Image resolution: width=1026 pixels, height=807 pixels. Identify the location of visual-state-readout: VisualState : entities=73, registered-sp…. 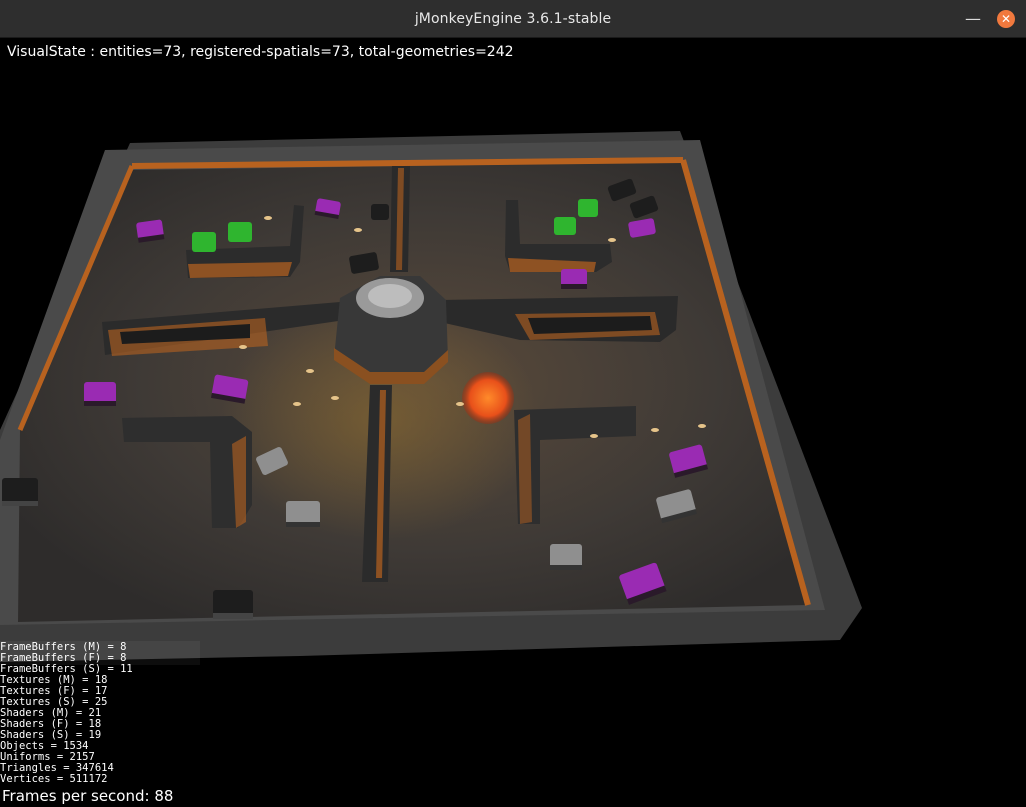
(260, 52).